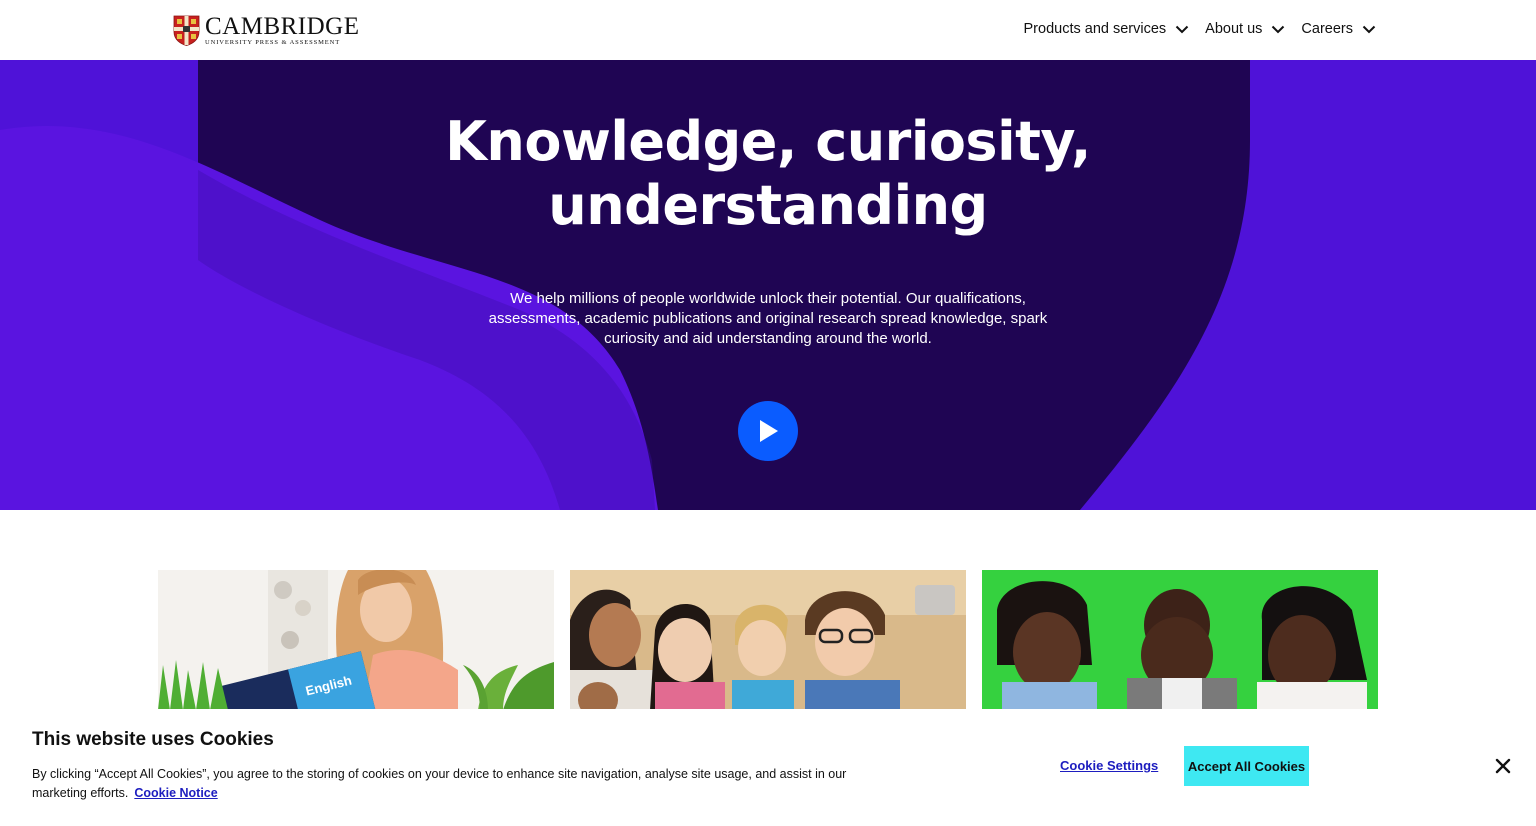 This screenshot has height=826, width=1536. I want to click on accept-all-cookies-button: Accept All Cookies, so click(1246, 766).